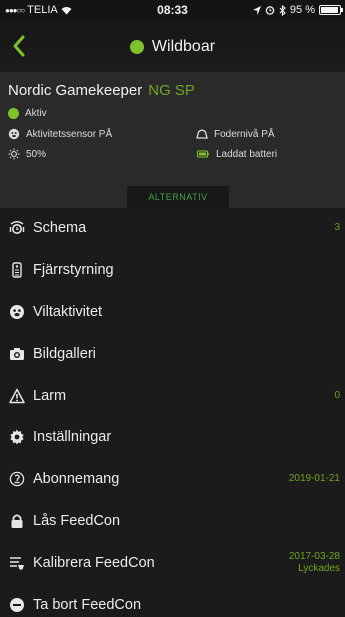 The width and height of the screenshot is (345, 617). I want to click on menu-item-schema: Schema 3, so click(172, 229).